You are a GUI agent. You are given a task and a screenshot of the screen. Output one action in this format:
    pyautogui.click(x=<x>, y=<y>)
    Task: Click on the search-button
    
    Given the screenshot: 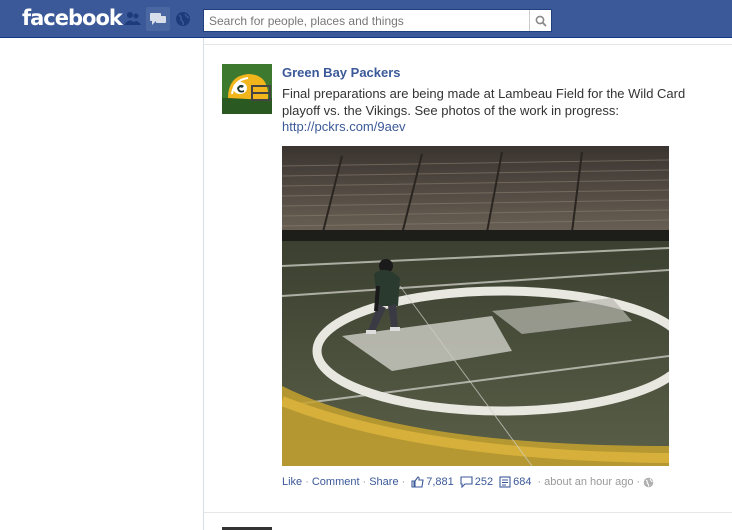 What is the action you would take?
    pyautogui.click(x=540, y=20)
    